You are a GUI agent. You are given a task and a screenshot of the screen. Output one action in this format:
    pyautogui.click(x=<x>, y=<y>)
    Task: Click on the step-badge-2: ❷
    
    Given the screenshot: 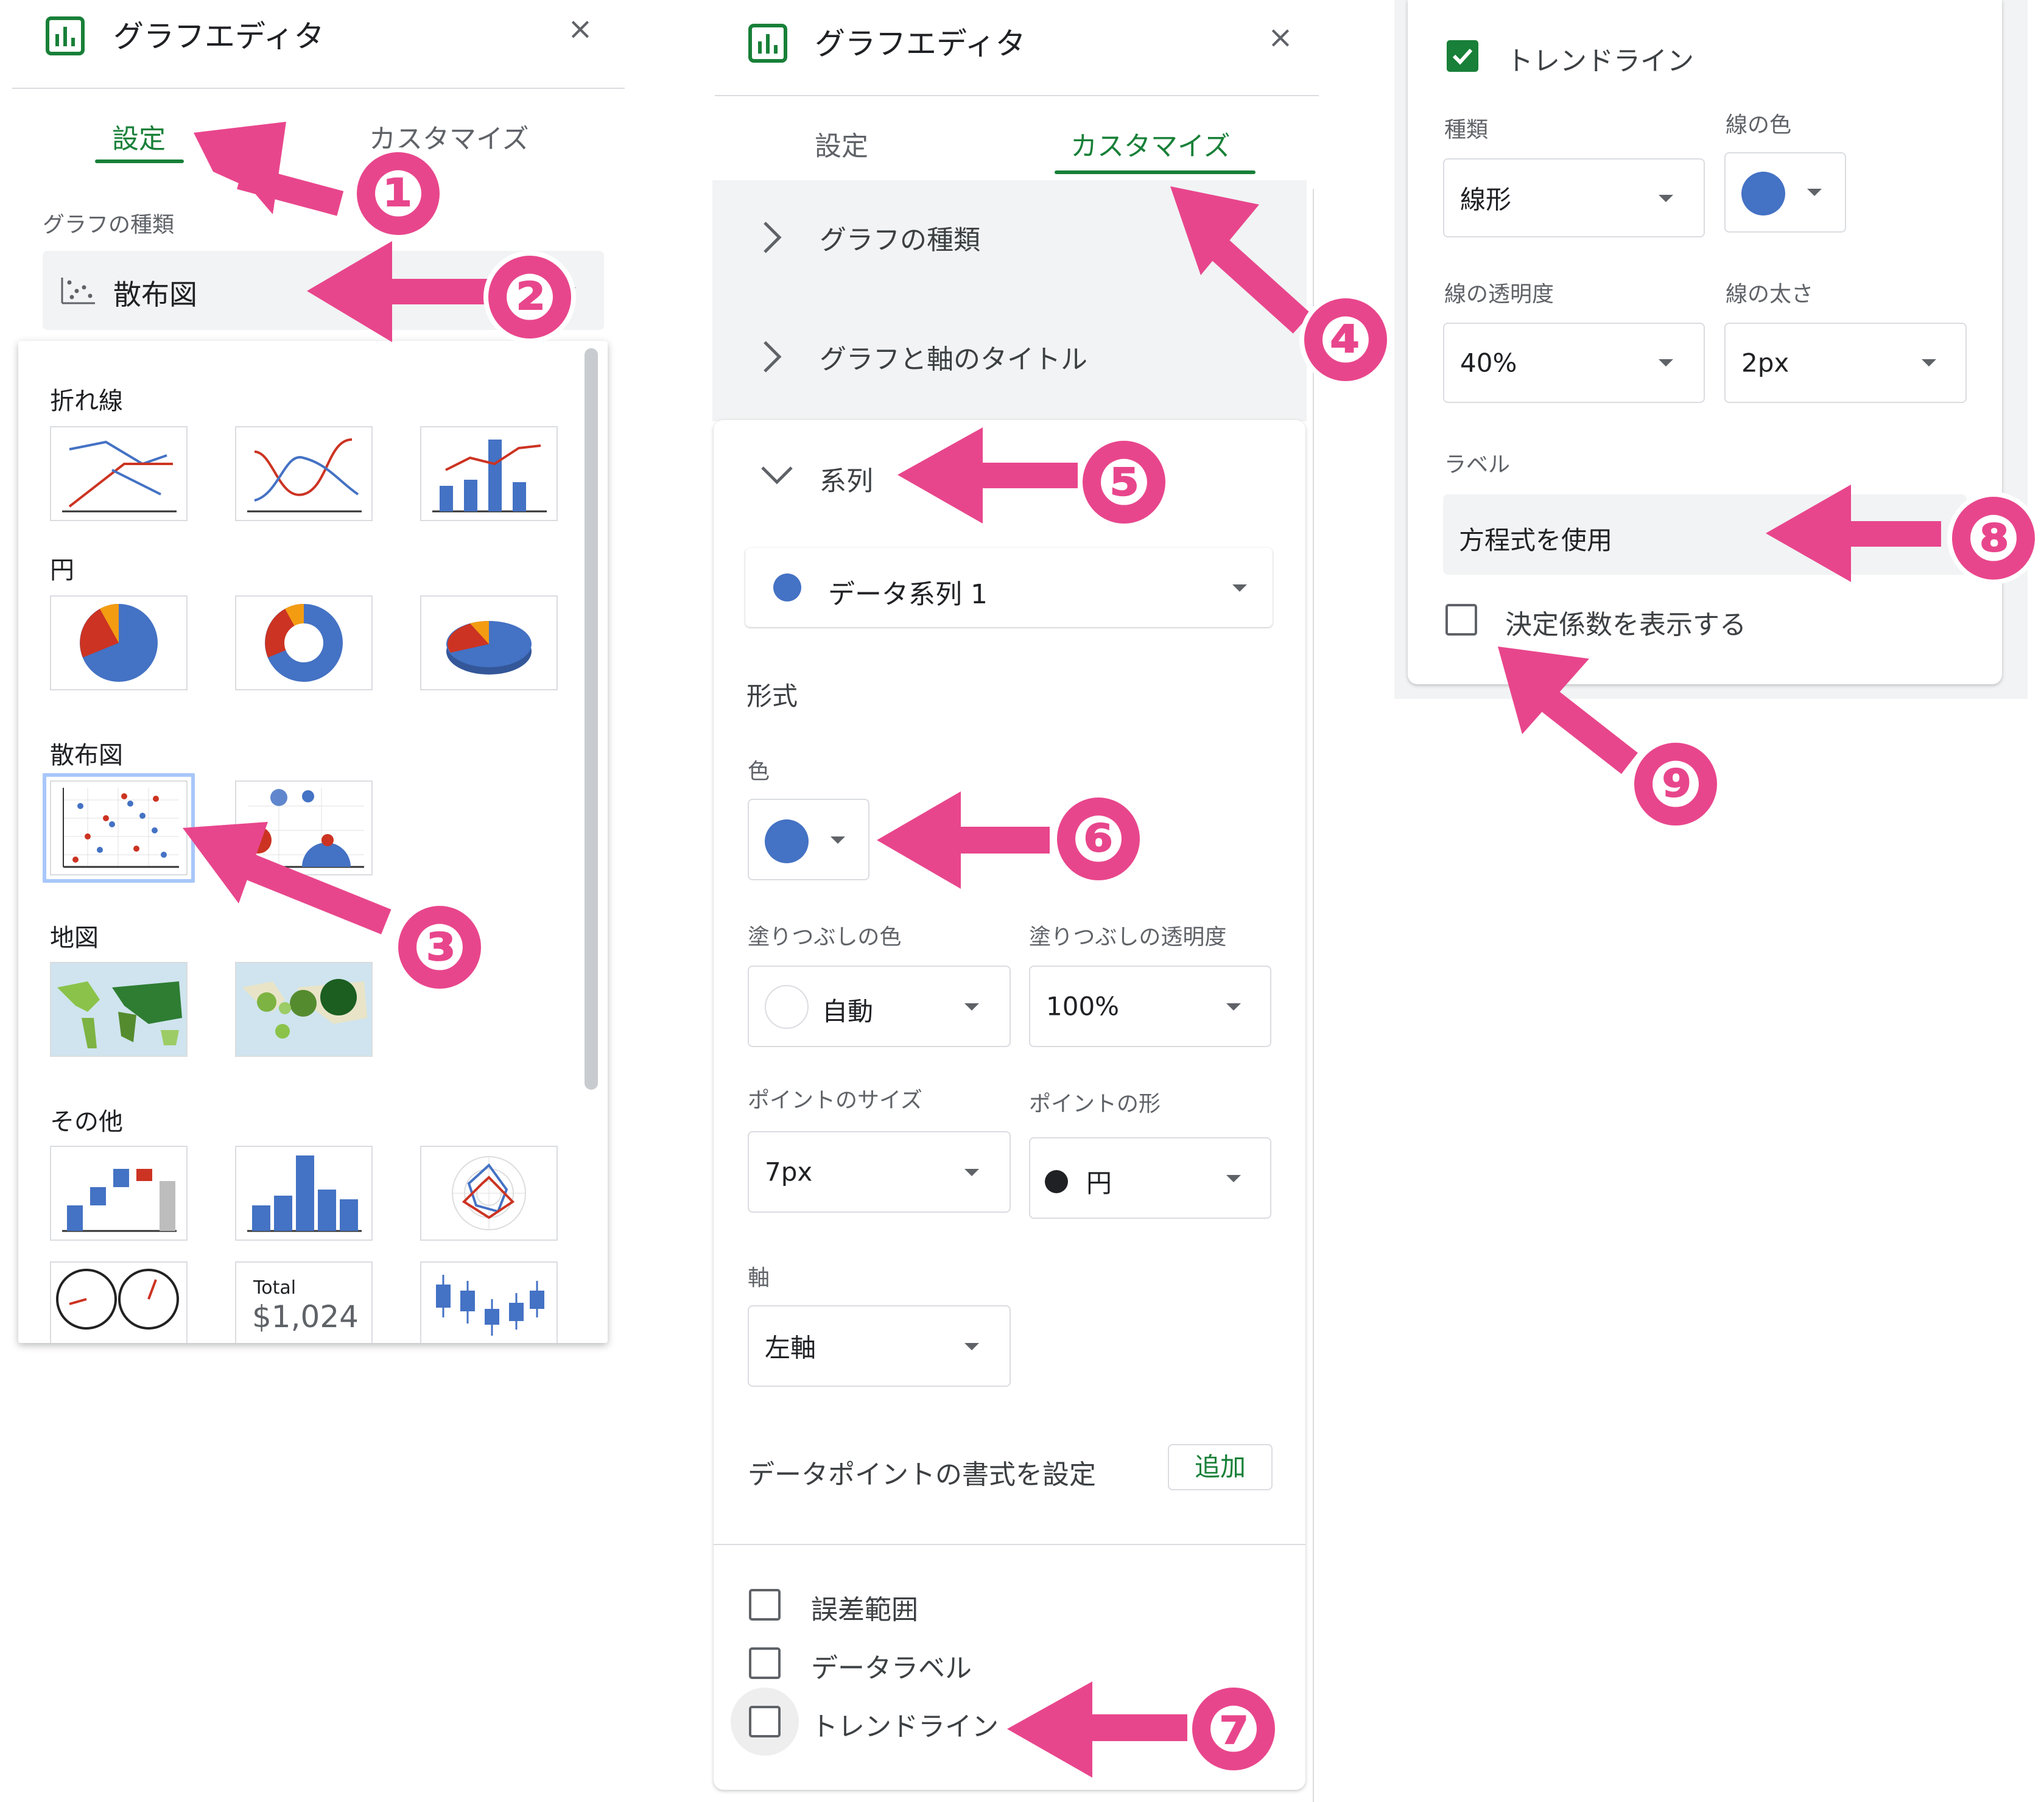 What is the action you would take?
    pyautogui.click(x=529, y=297)
    